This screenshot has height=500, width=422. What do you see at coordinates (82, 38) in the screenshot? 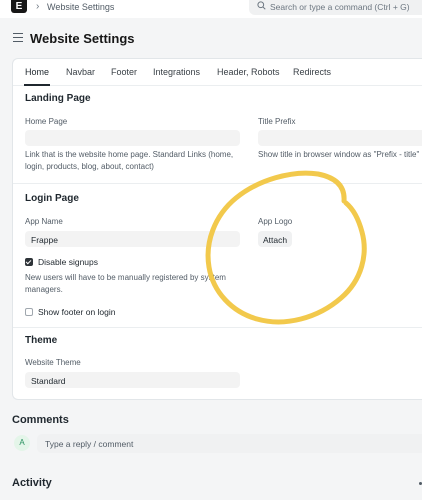
I see `page-title: Website Settings` at bounding box center [82, 38].